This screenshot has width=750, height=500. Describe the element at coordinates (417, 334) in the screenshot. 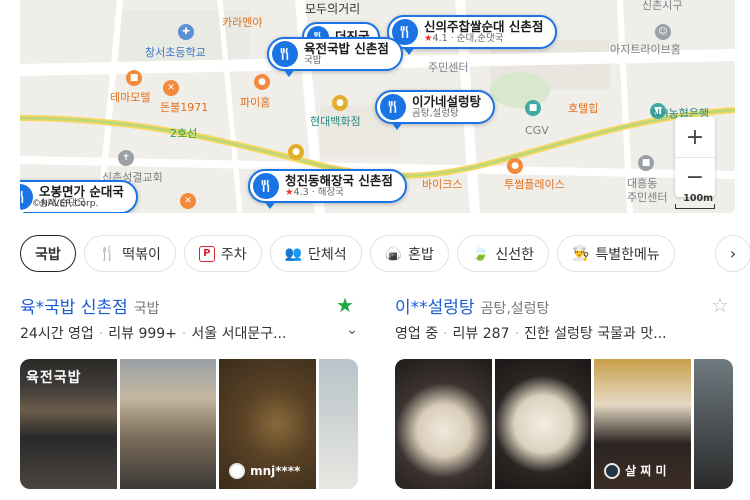

I see `status-text: 영업 중` at that location.